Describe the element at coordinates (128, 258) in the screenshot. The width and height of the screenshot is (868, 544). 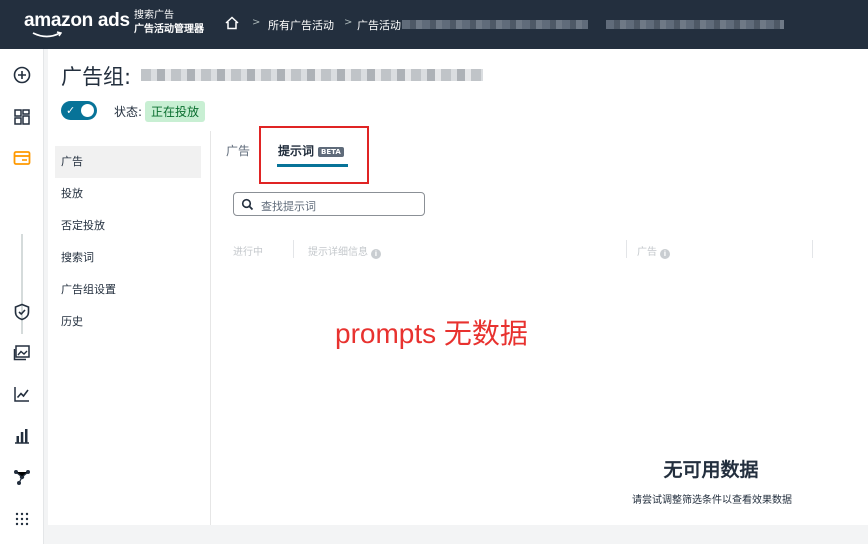
I see `subnav-item-search-terms: 搜索词` at that location.